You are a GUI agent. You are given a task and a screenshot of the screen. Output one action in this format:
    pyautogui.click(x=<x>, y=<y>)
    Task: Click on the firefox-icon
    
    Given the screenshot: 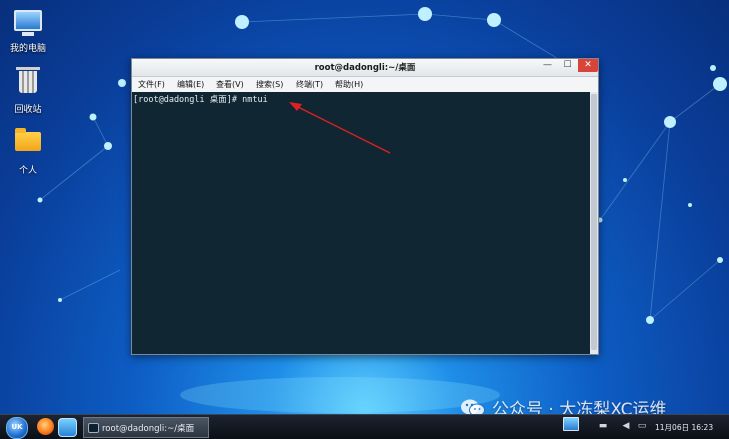 What is the action you would take?
    pyautogui.click(x=45, y=426)
    